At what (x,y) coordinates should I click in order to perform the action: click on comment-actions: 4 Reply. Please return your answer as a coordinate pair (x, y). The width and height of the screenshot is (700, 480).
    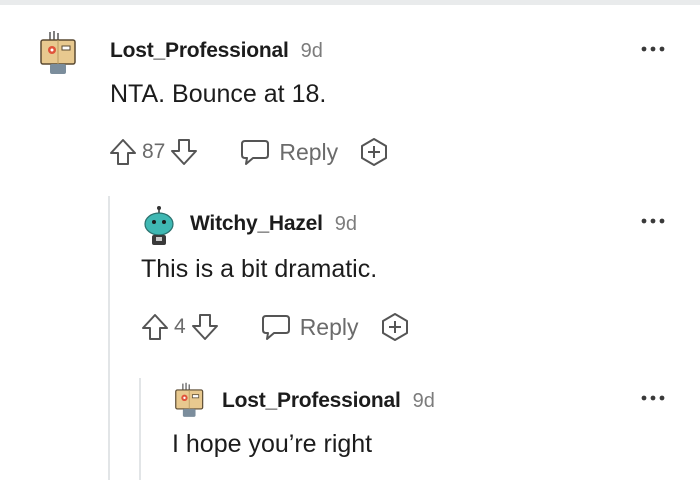
    Looking at the image, I should click on (275, 327).